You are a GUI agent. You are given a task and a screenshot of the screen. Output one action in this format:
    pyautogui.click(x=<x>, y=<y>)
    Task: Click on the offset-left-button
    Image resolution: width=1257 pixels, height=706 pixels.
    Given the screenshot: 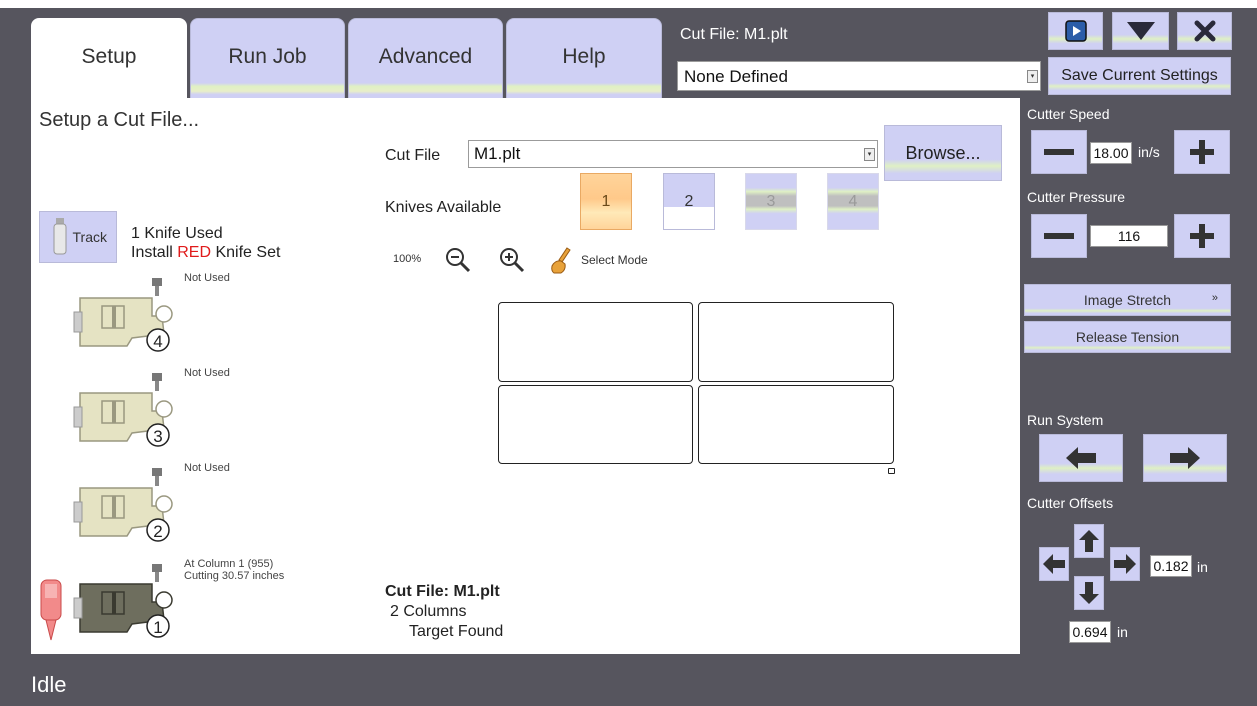 What is the action you would take?
    pyautogui.click(x=1054, y=564)
    